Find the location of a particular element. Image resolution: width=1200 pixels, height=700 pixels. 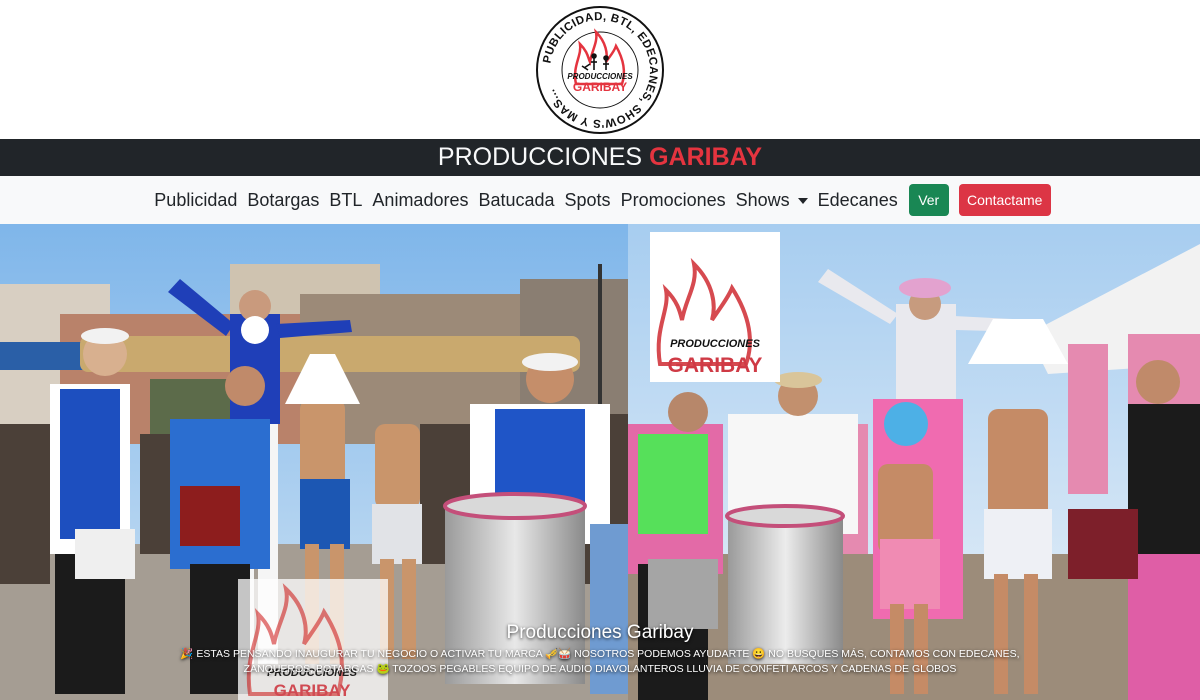

nav-item-edecanes: Edecanes is located at coordinates (858, 200).